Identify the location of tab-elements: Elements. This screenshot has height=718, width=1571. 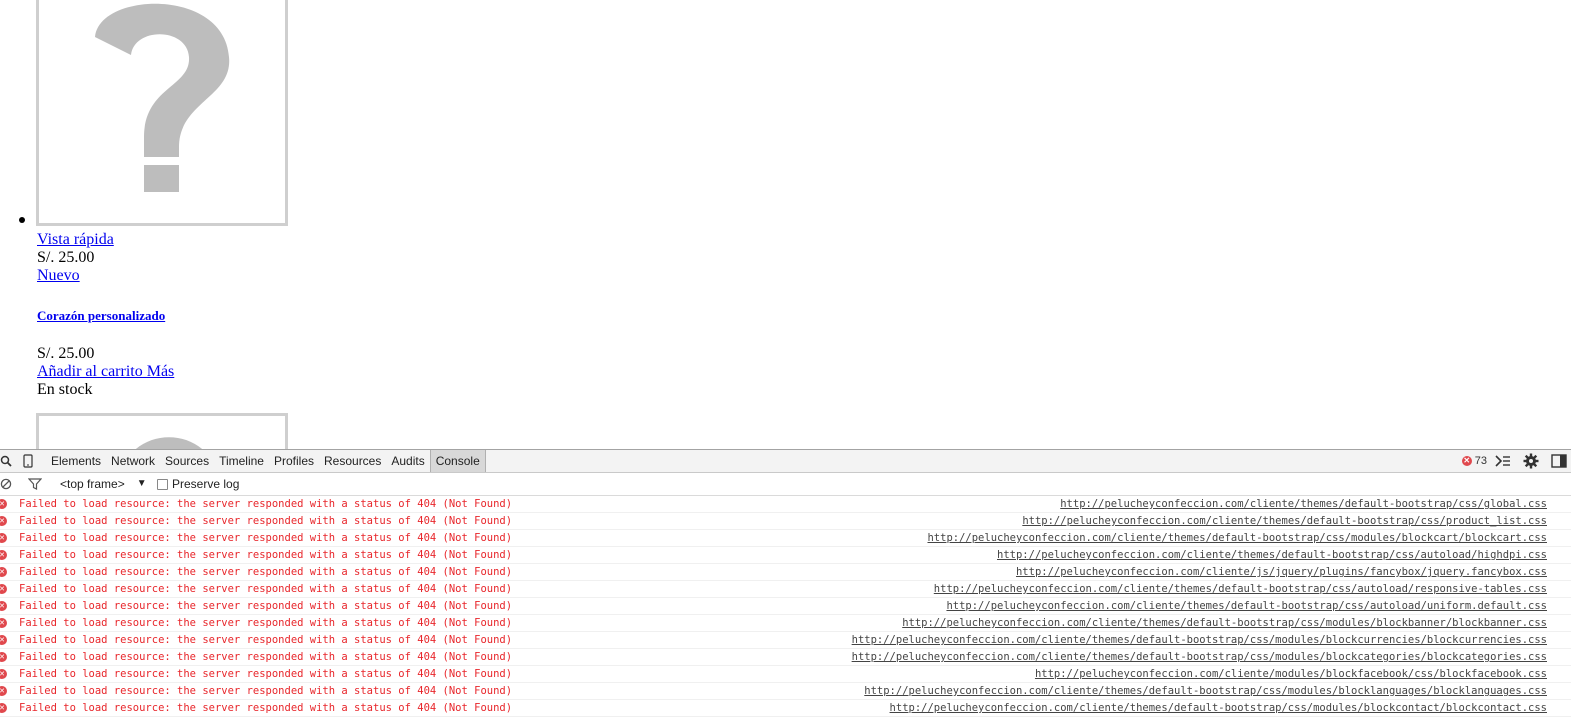
(76, 461).